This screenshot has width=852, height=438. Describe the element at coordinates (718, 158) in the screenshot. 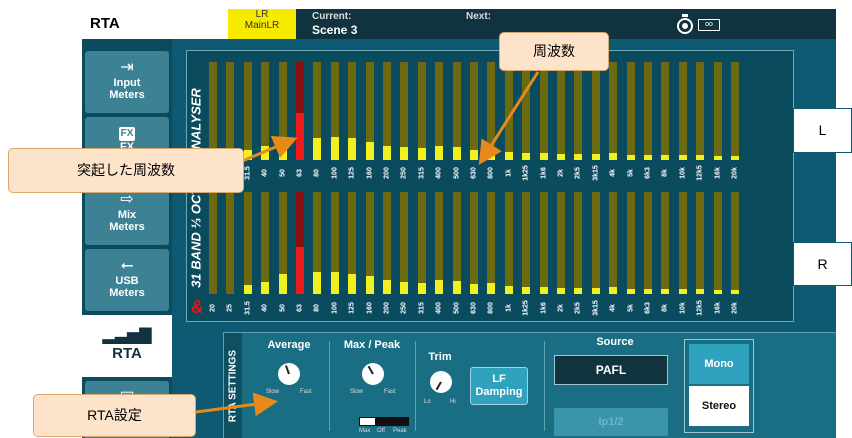

I see `left-meter-level-16k` at that location.